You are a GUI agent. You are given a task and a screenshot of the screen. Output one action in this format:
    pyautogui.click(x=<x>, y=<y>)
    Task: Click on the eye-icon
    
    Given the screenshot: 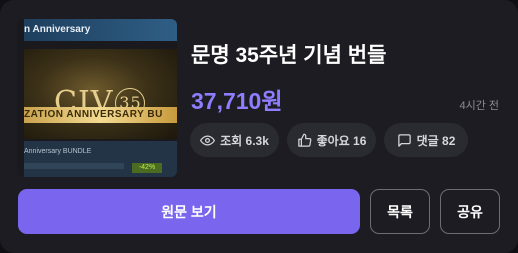 What is the action you would take?
    pyautogui.click(x=208, y=140)
    